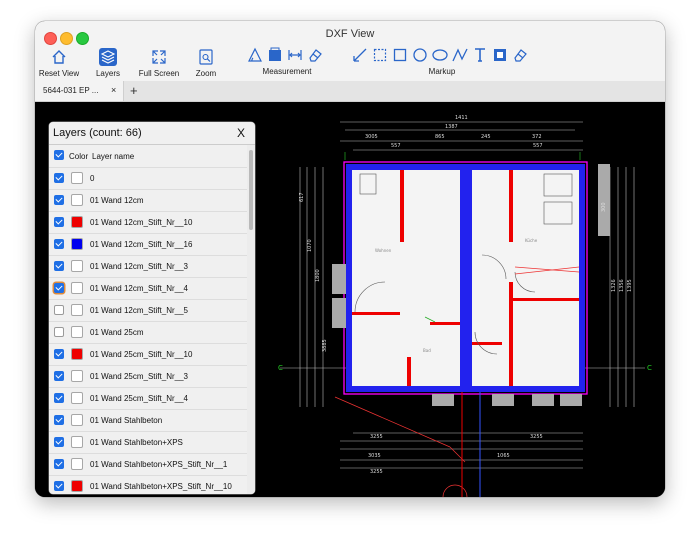 This screenshot has width=700, height=543. I want to click on arrow-icon, so click(360, 55).